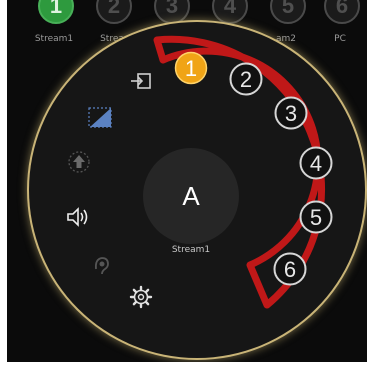  Describe the element at coordinates (78, 217) in the screenshot. I see `speaker-icon` at that location.